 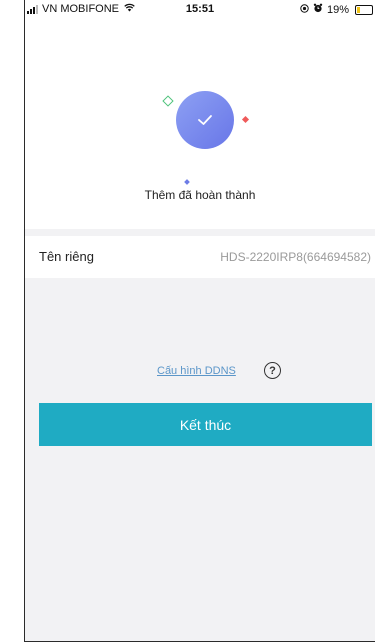 What do you see at coordinates (66, 256) in the screenshot?
I see `device-name-label: Tên riêng` at bounding box center [66, 256].